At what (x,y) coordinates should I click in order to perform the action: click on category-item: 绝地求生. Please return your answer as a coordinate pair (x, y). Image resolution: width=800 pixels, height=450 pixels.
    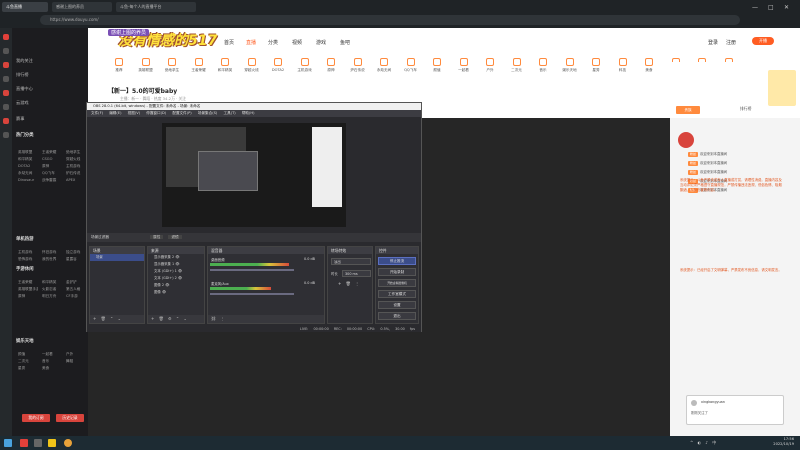
    Looking at the image, I should click on (172, 65).